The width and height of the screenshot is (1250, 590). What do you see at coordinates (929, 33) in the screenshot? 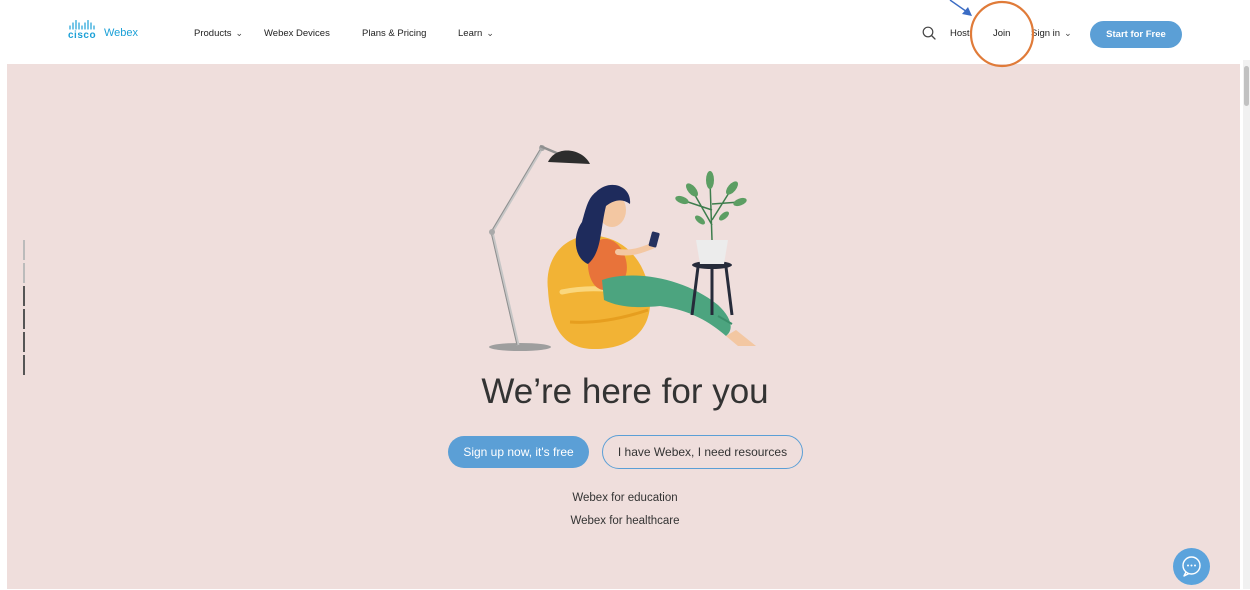
I see `search-icon` at bounding box center [929, 33].